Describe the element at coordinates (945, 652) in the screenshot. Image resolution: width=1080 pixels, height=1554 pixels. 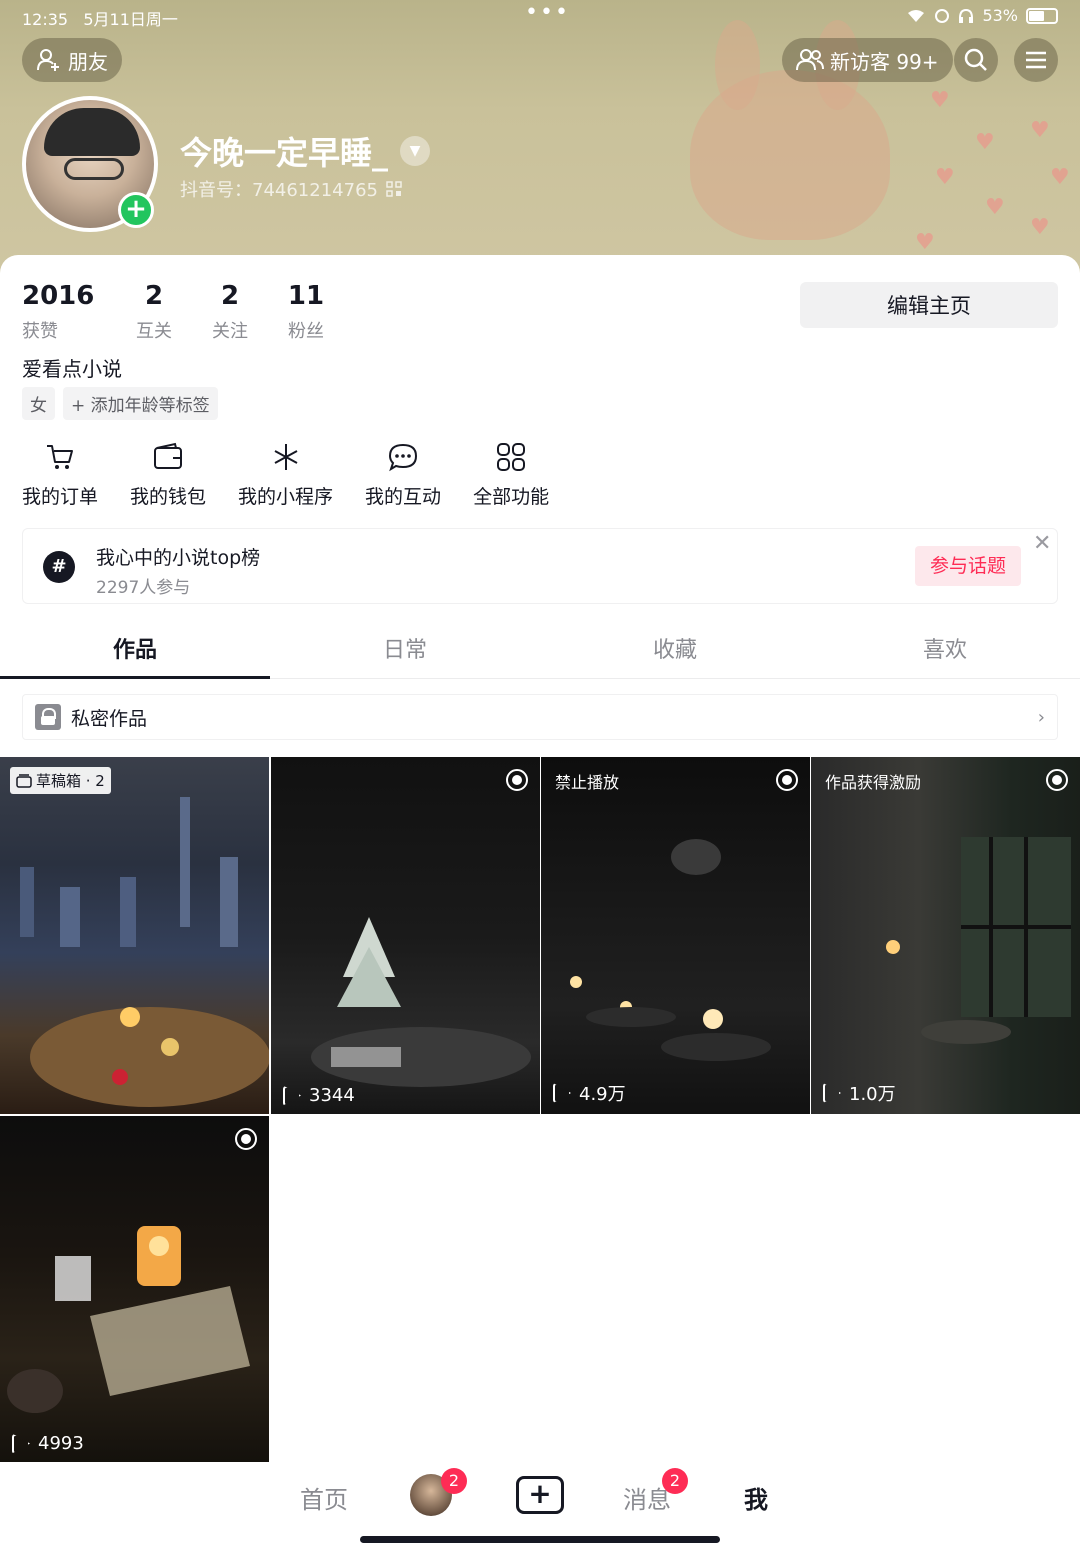
I see `tab-likes: 喜欢` at that location.